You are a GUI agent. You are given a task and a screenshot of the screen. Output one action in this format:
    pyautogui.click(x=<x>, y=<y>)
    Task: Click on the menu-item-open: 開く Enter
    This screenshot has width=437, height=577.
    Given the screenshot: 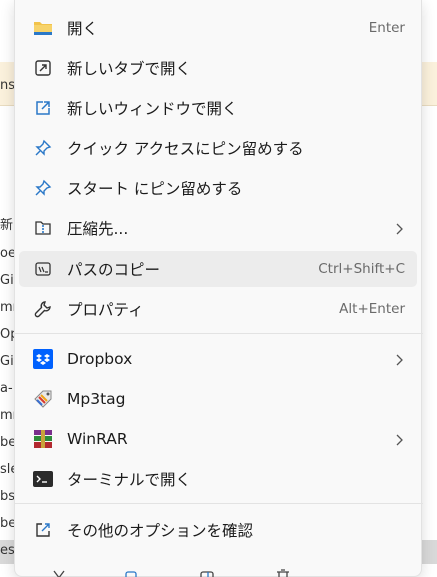 What is the action you would take?
    pyautogui.click(x=218, y=28)
    